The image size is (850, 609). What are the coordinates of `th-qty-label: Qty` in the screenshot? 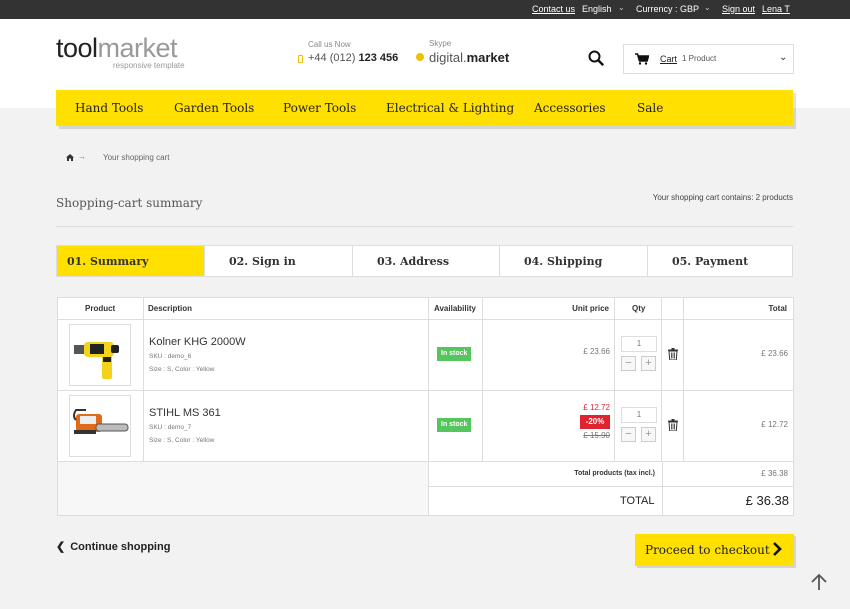 It's located at (639, 308).